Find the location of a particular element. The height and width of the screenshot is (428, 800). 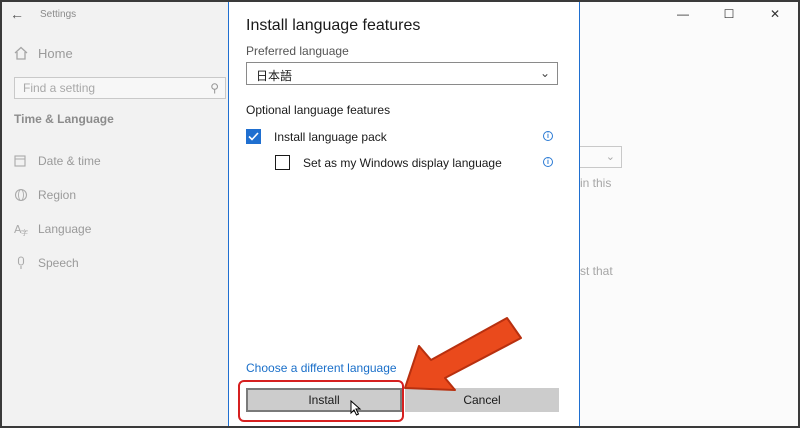

sidebar-item-label: Date & time is located at coordinates (69, 161).